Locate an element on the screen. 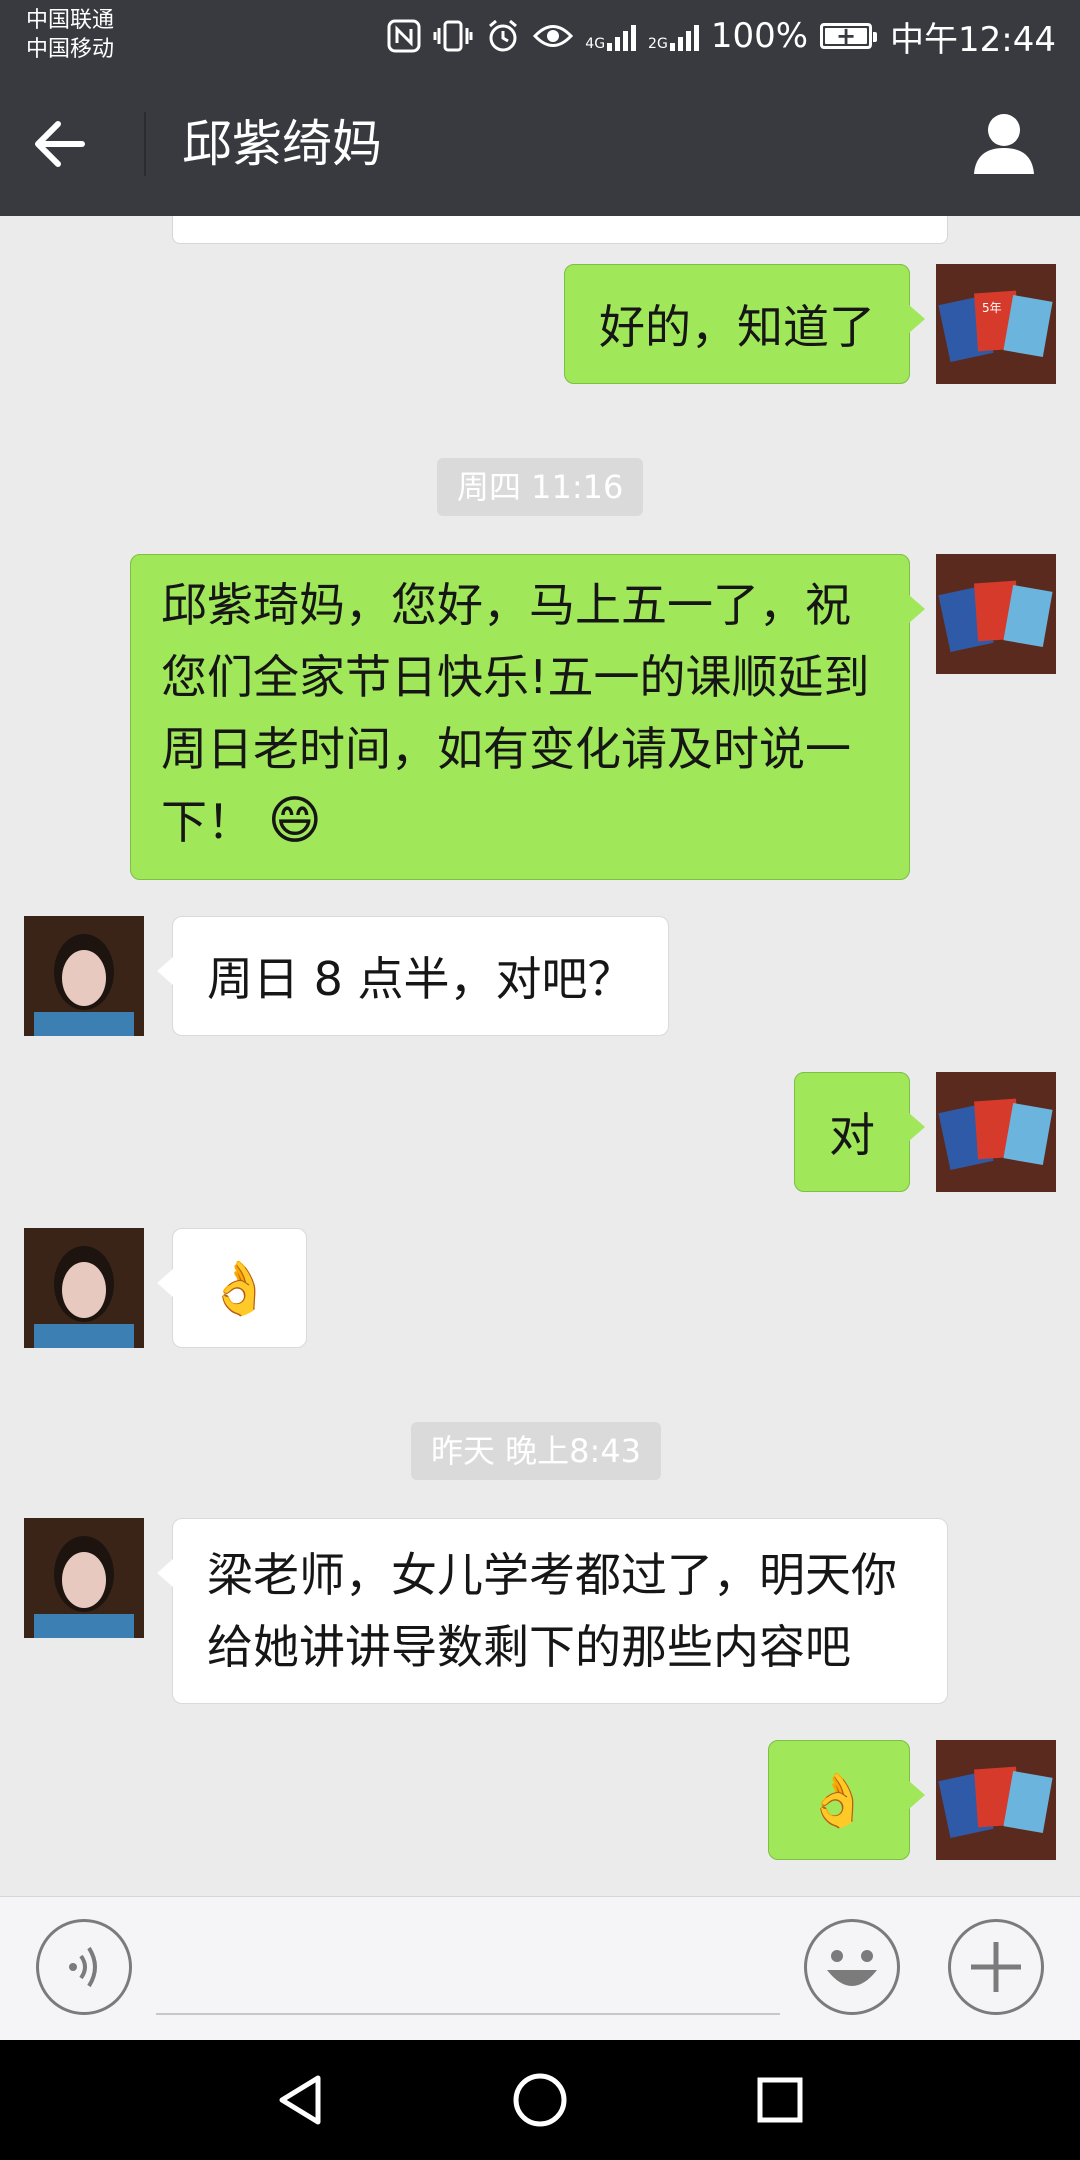 This screenshot has width=1080, height=2160. back-button is located at coordinates (72, 144).